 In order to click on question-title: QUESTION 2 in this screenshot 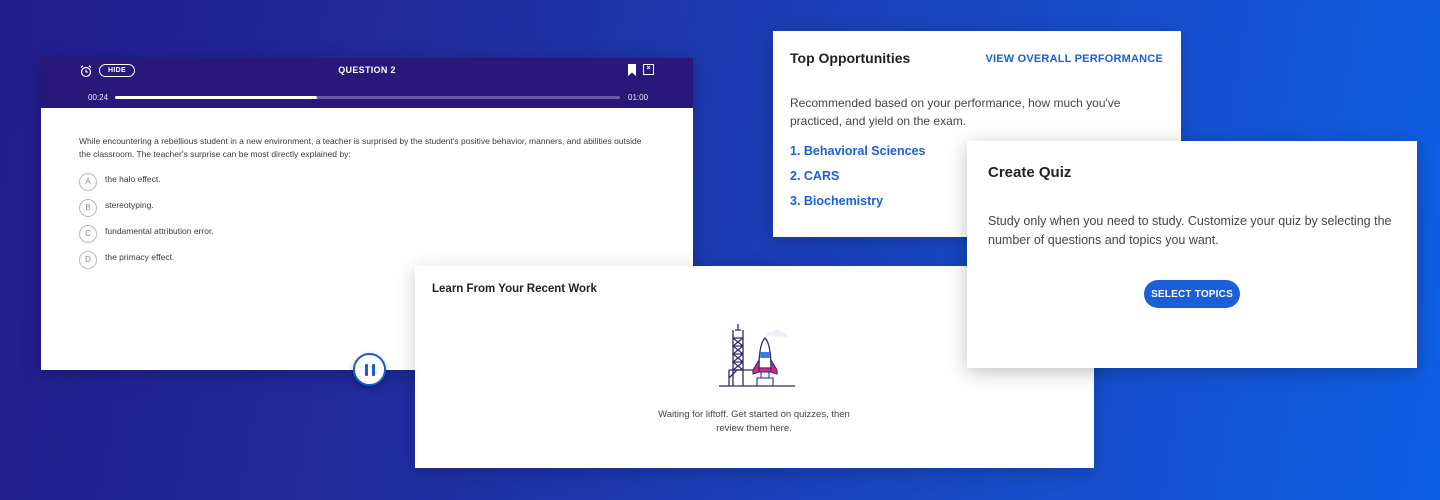, I will do `click(367, 70)`.